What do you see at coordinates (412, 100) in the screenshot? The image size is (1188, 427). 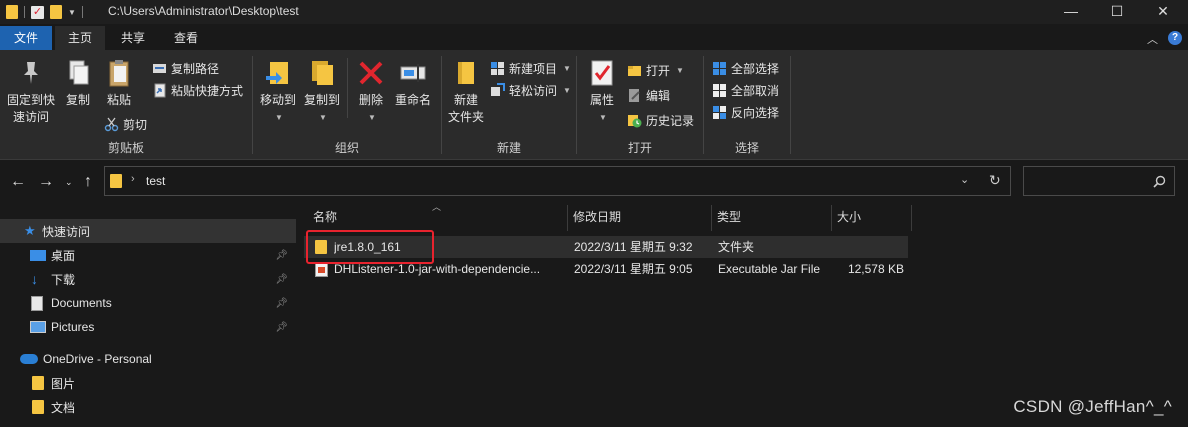 I see `rename-label: 重命名` at bounding box center [412, 100].